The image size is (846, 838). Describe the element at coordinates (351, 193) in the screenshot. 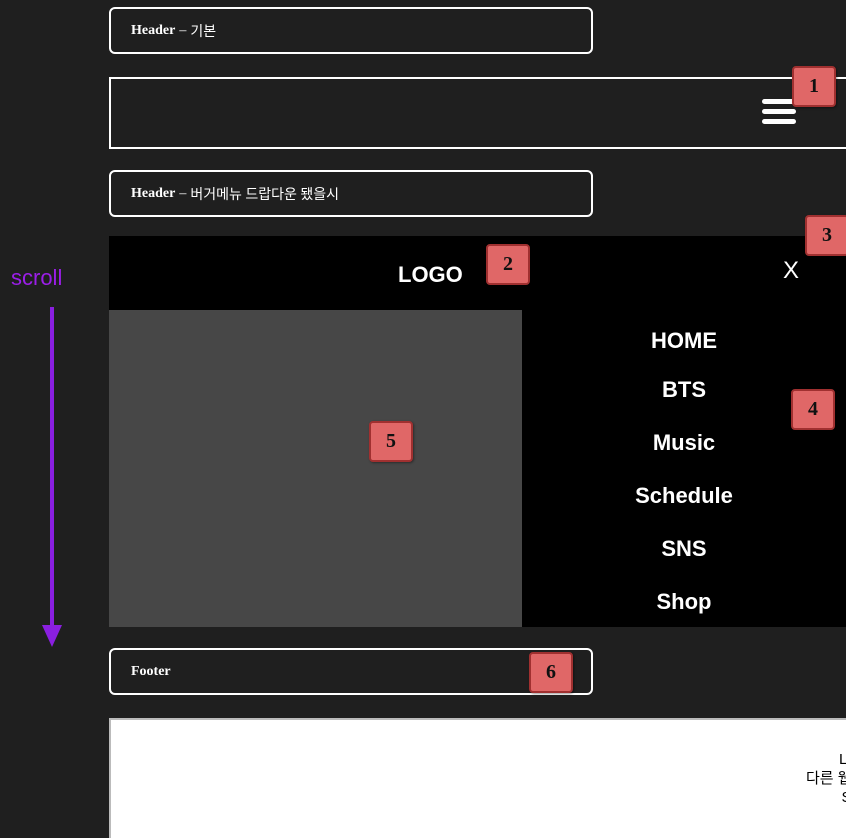

I see `header-dropdown-label: Header – 버거메뉴 드랍다운 됐을시` at that location.